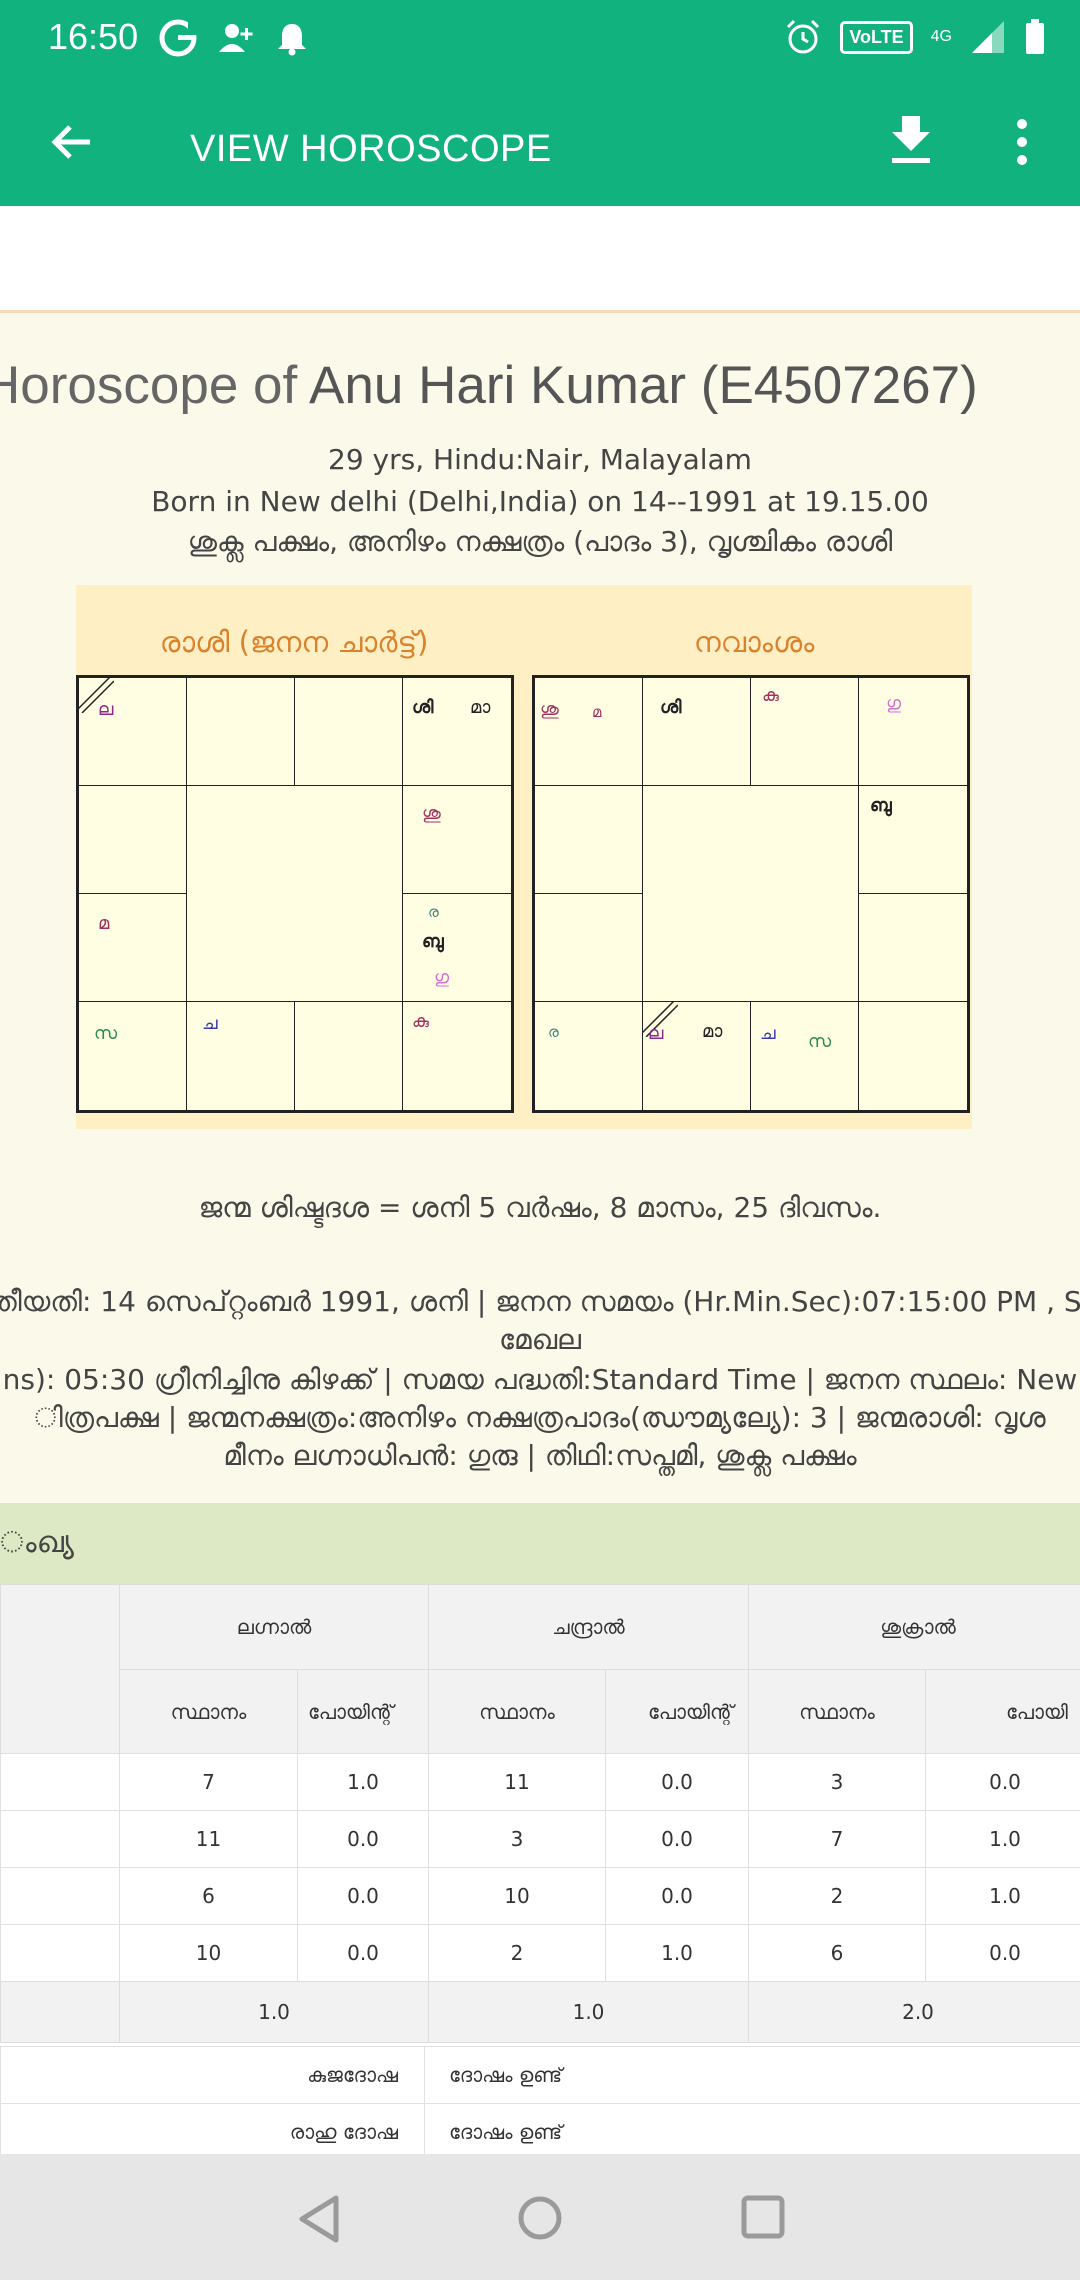 The width and height of the screenshot is (1080, 2280). What do you see at coordinates (371, 149) in the screenshot?
I see `page-title: VIEW HOROSCOPE` at bounding box center [371, 149].